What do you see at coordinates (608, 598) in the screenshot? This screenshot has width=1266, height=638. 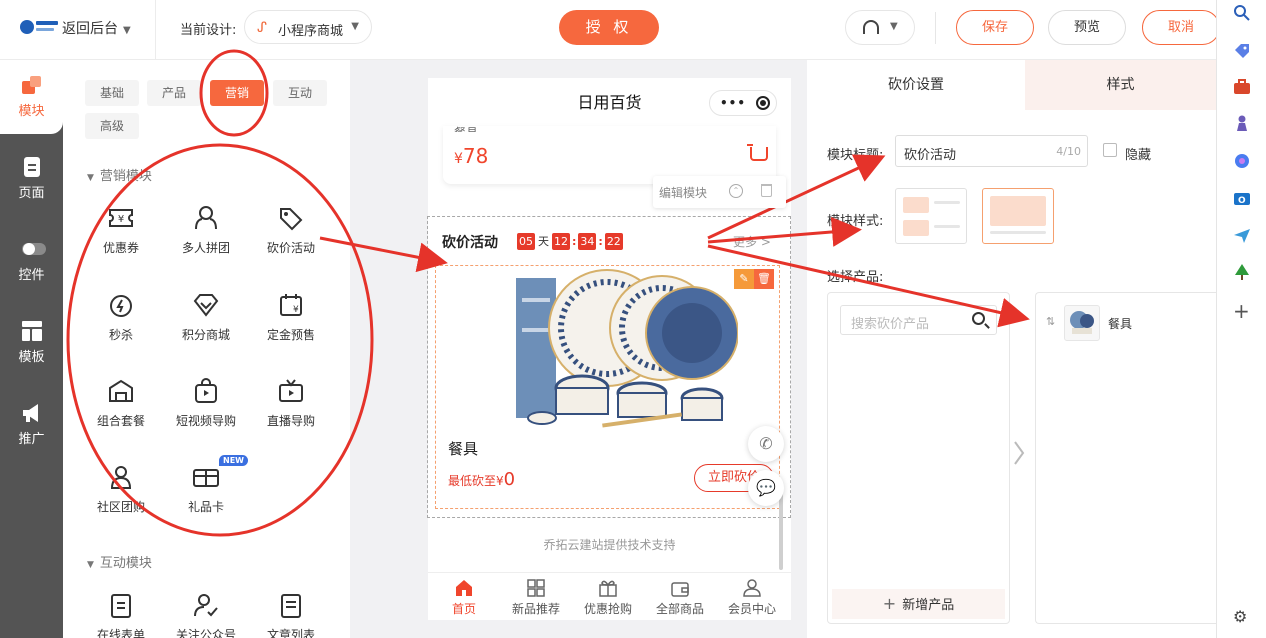 I see `tab-deals: 优惠抢购` at bounding box center [608, 598].